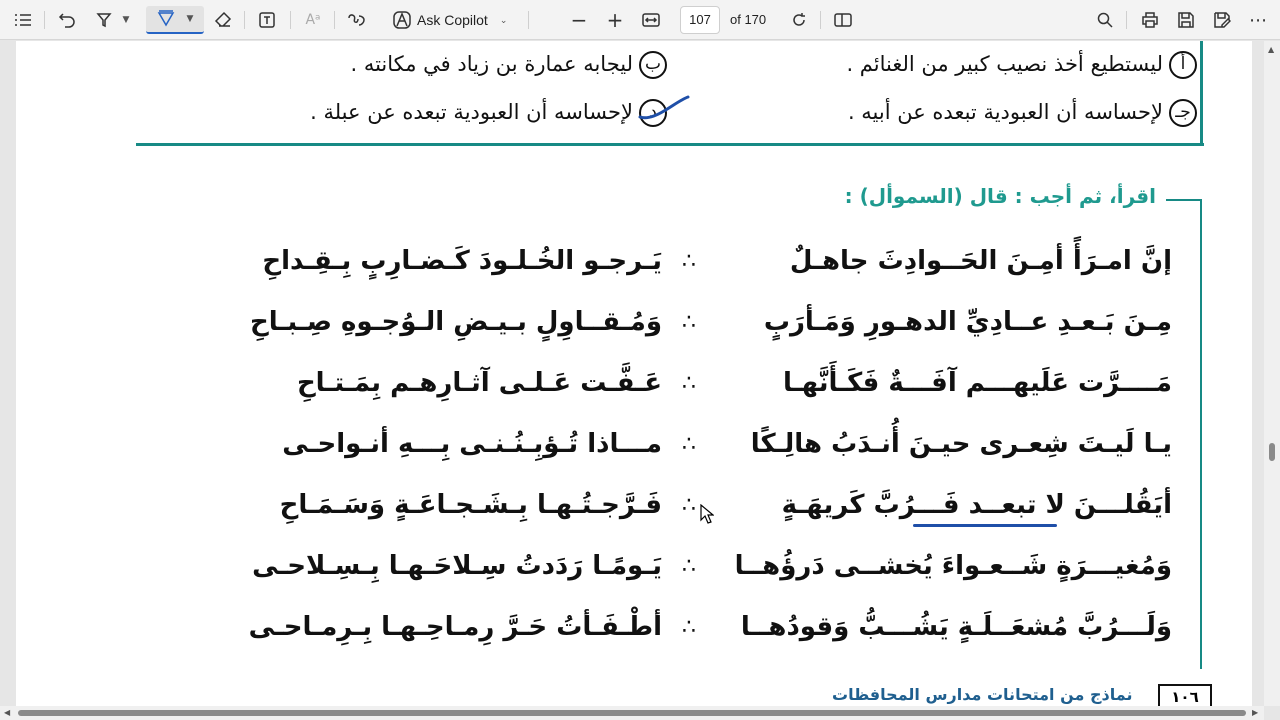 The height and width of the screenshot is (720, 1280). Describe the element at coordinates (1105, 20) in the screenshot. I see `search-icon` at that location.